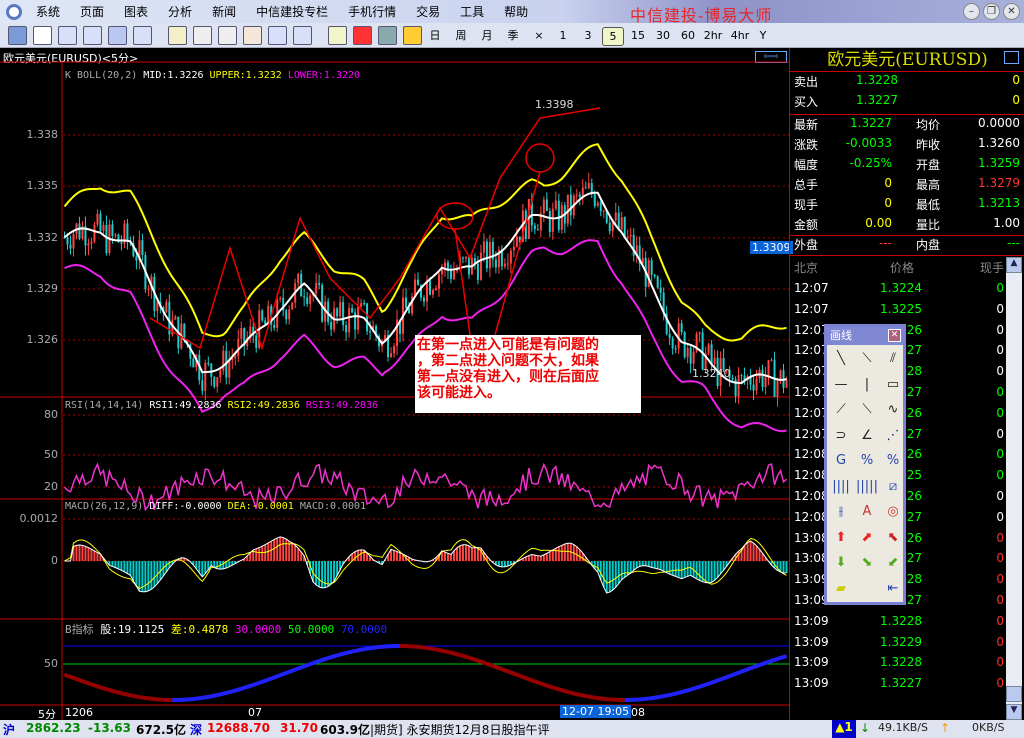  I want to click on line-chart-icon, so click(42, 35).